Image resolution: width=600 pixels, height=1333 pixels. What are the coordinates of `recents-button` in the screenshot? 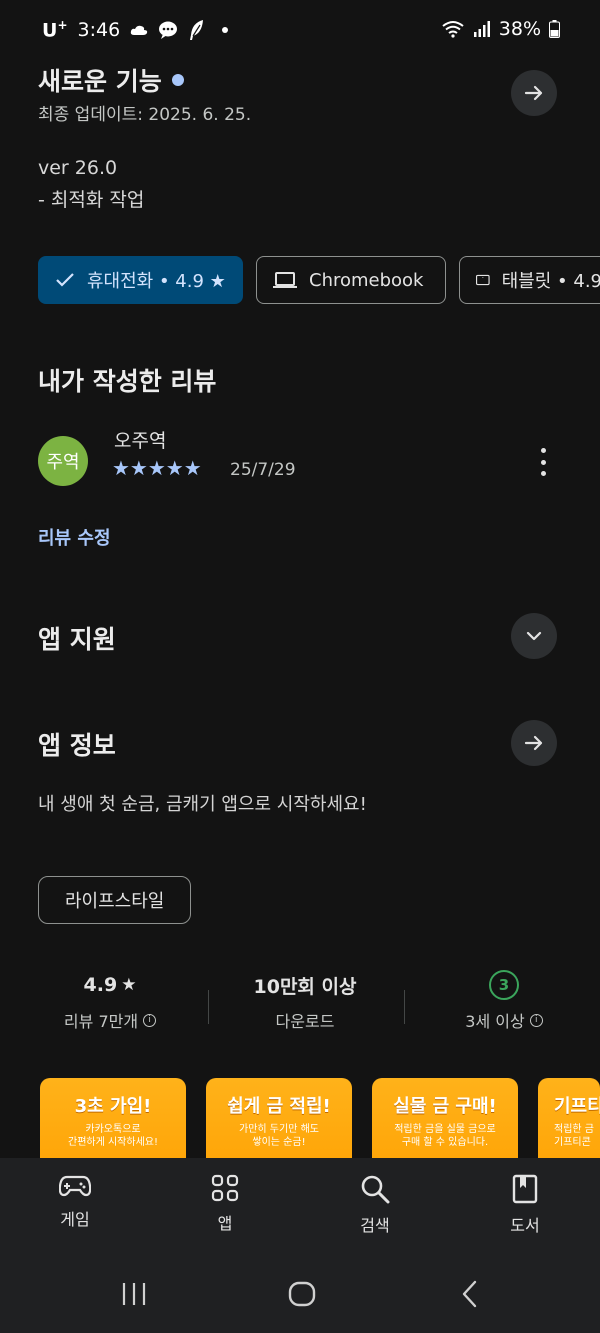 It's located at (134, 1296).